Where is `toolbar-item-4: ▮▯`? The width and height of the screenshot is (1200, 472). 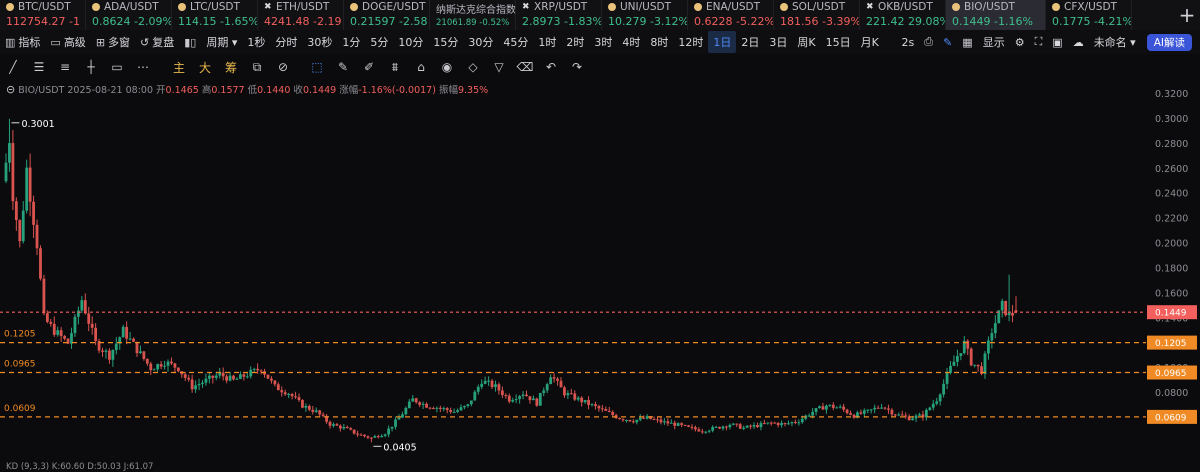
toolbar-item-4: ▮▯ is located at coordinates (190, 42).